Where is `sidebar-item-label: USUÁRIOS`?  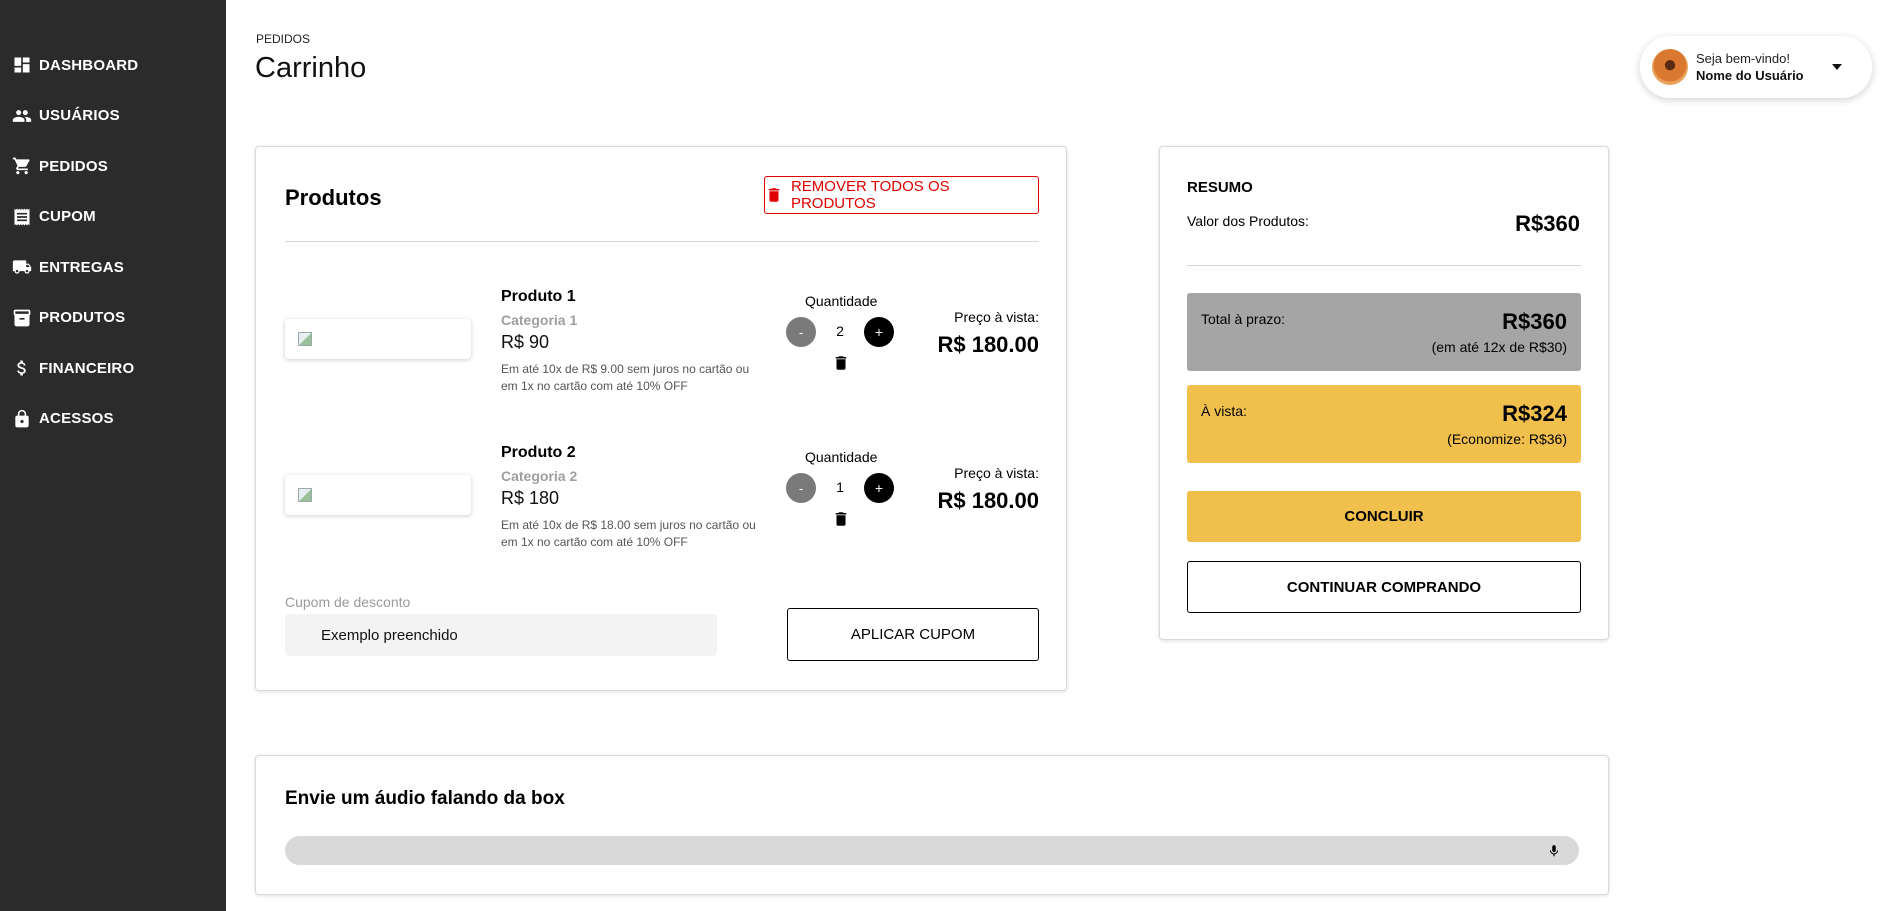
sidebar-item-label: USUÁRIOS is located at coordinates (79, 116).